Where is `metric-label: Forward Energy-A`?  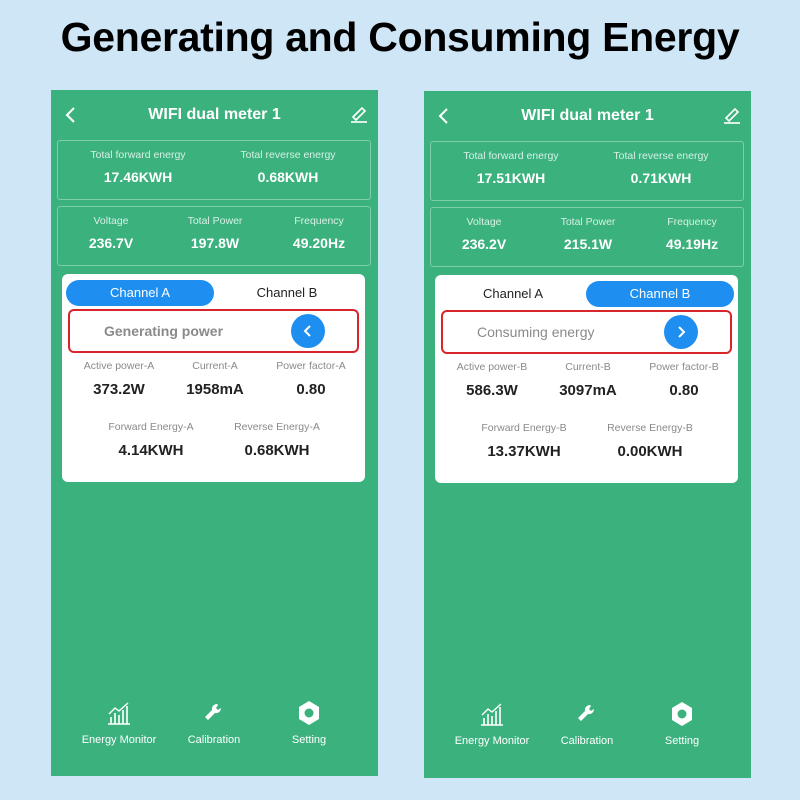 metric-label: Forward Energy-A is located at coordinates (151, 427).